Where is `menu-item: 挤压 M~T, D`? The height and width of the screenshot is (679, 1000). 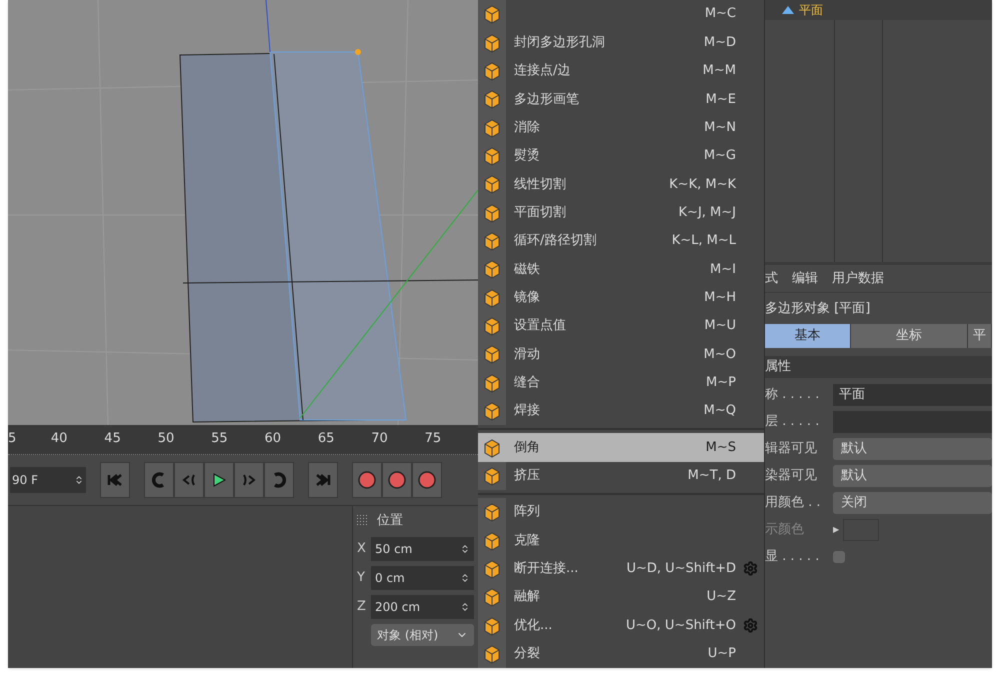
menu-item: 挤压 M~T, D is located at coordinates (621, 476).